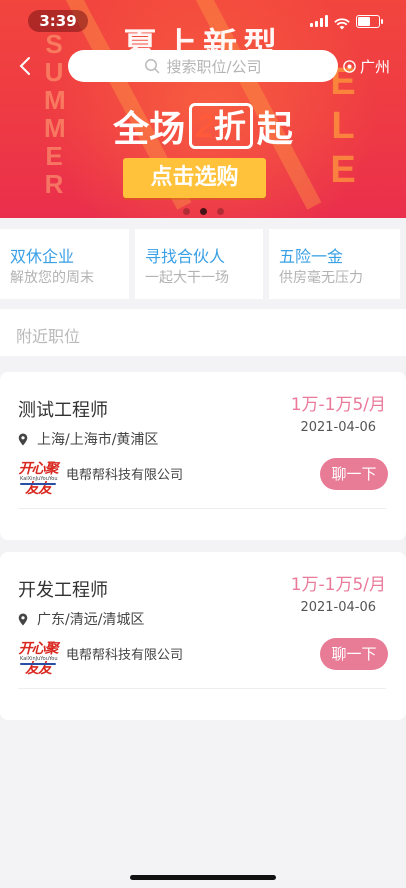  What do you see at coordinates (311, 256) in the screenshot?
I see `quick-link-title: 五险一金` at bounding box center [311, 256].